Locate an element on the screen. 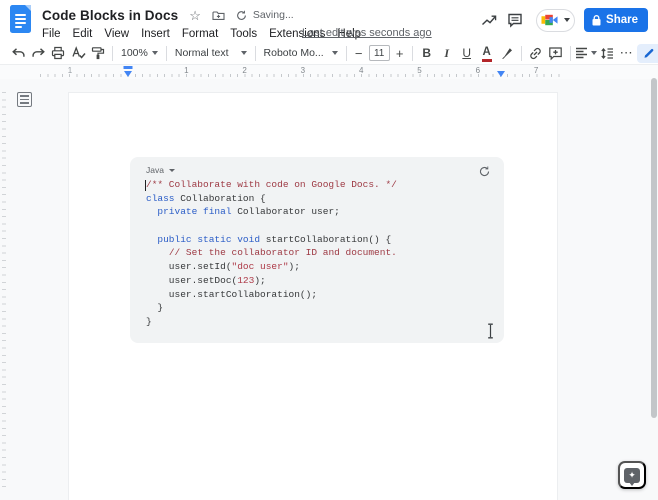 The height and width of the screenshot is (500, 658). ruler-margin-number: 1 is located at coordinates (70, 70).